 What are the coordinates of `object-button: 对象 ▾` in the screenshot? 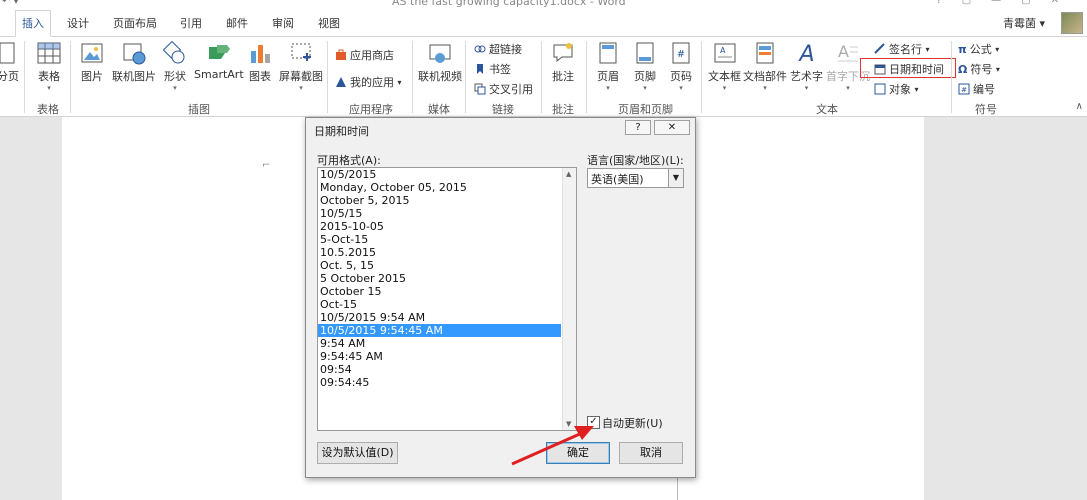 It's located at (896, 89).